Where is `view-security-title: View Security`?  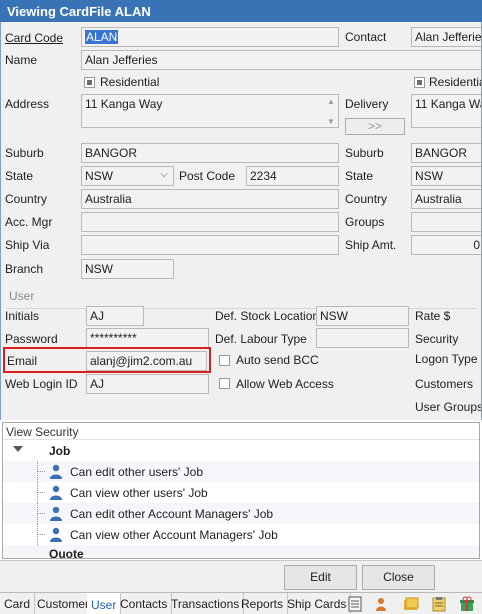 view-security-title: View Security is located at coordinates (241, 431).